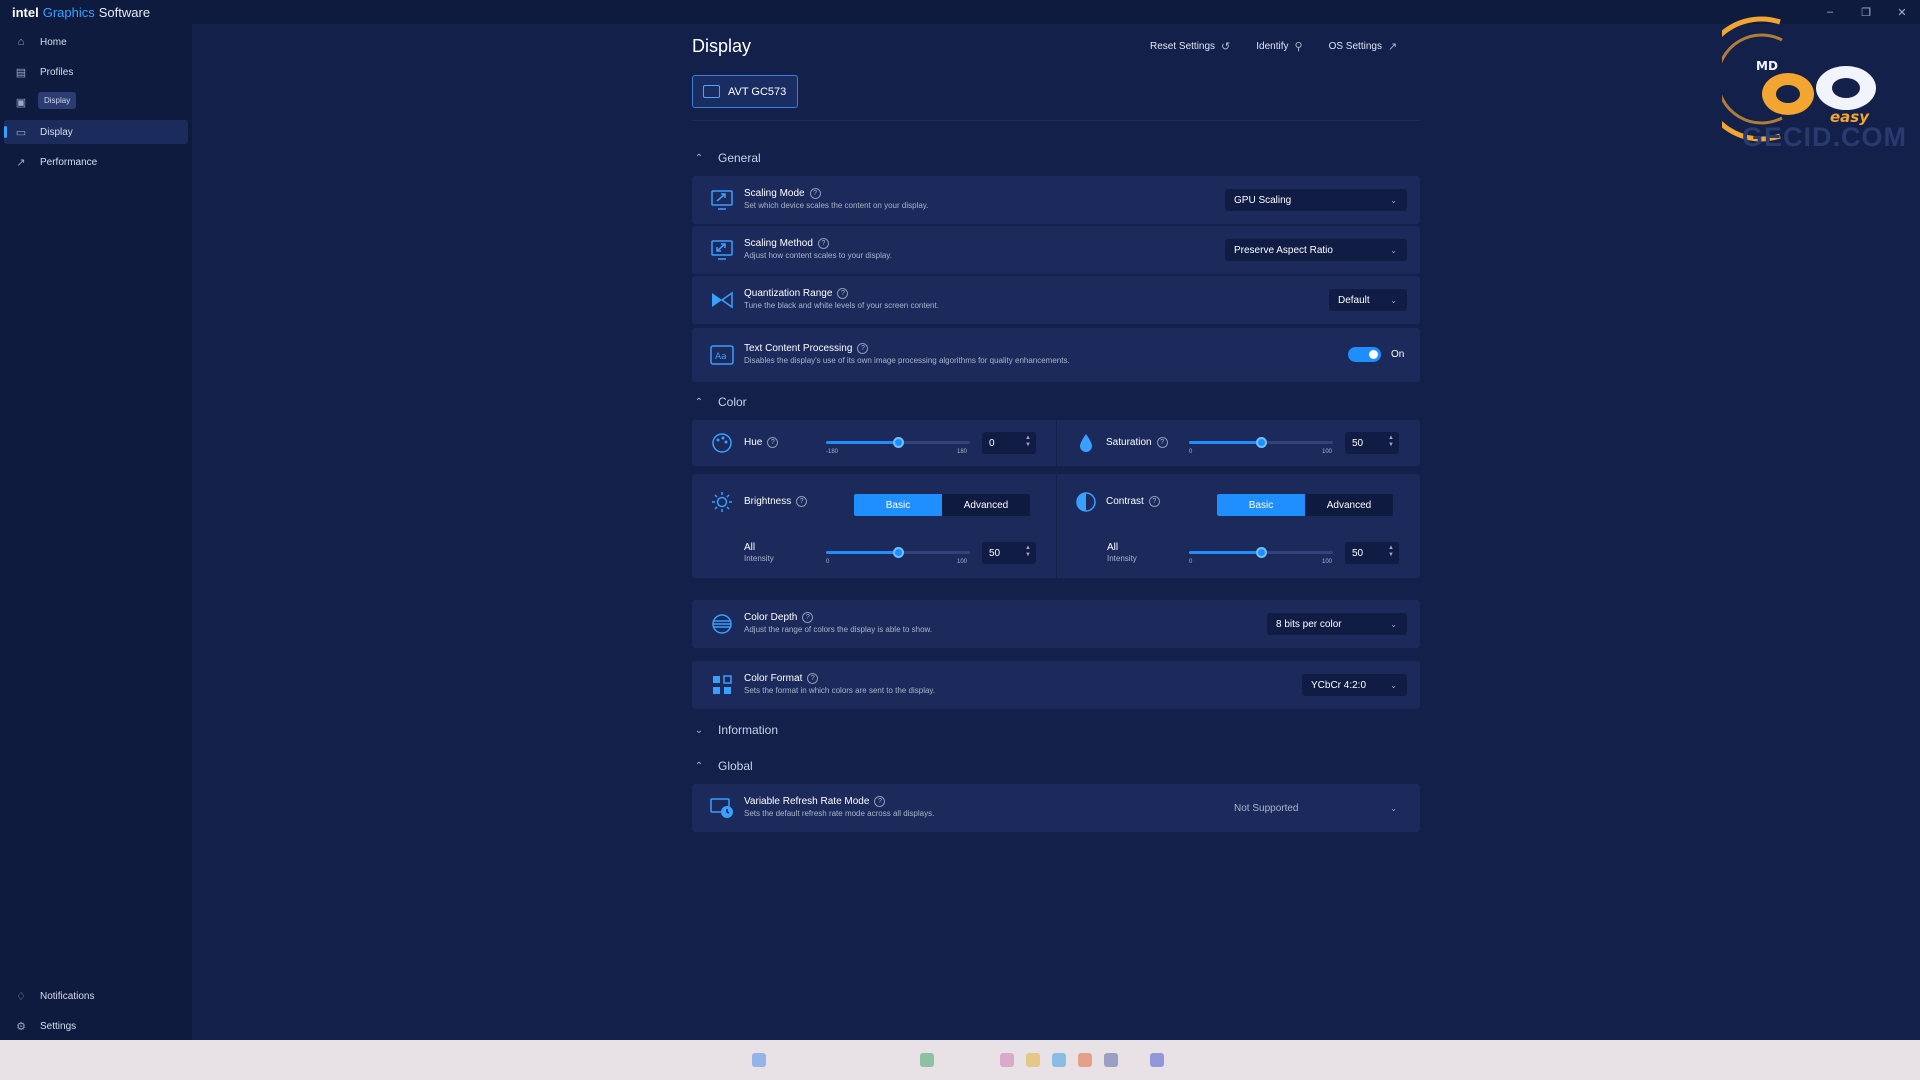 The image size is (1920, 1080). What do you see at coordinates (1372, 553) in the screenshot?
I see `contrast-stepper: 50 ▲ ▼` at bounding box center [1372, 553].